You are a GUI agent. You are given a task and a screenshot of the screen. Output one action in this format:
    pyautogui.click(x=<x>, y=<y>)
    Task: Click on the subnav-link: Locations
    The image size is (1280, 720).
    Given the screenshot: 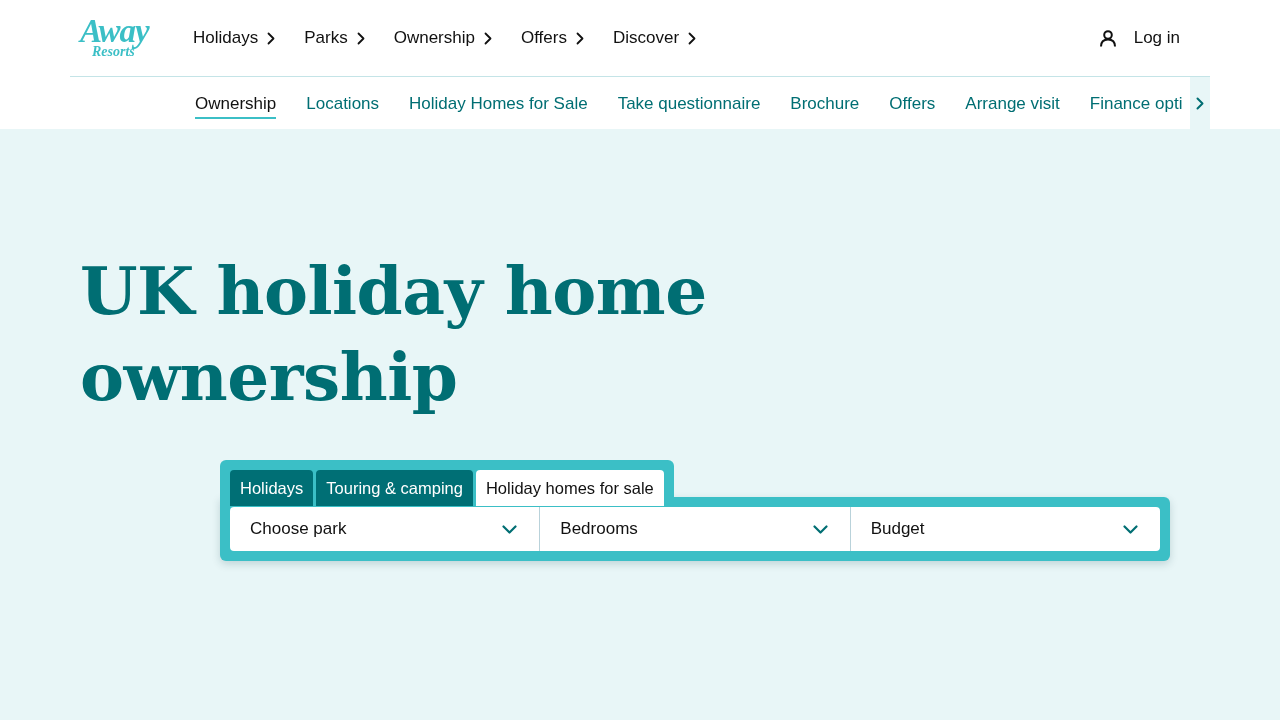 What is the action you would take?
    pyautogui.click(x=343, y=105)
    